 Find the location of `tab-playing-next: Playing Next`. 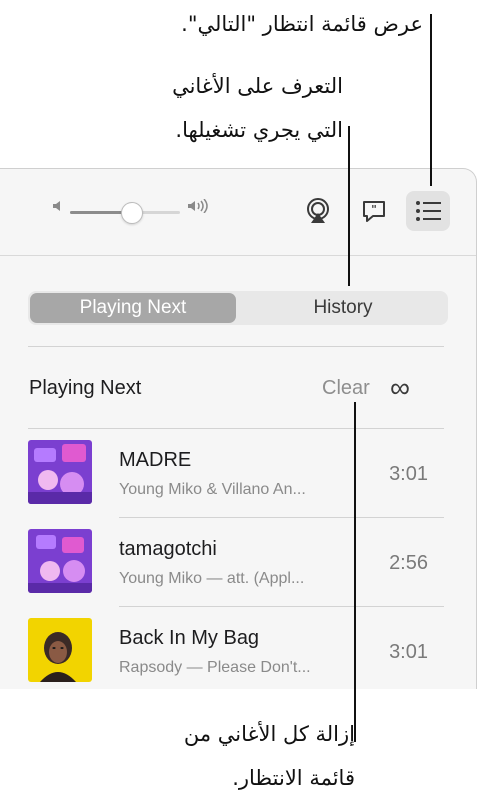

tab-playing-next: Playing Next is located at coordinates (133, 308).